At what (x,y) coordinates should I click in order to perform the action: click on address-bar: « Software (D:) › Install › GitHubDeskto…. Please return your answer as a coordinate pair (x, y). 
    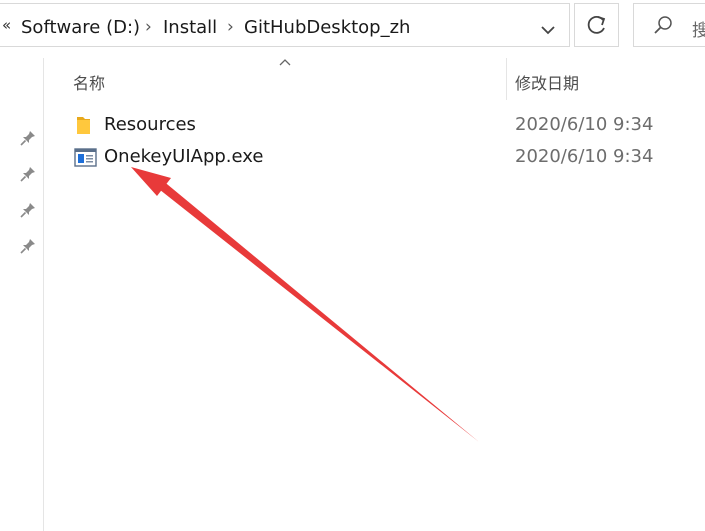
    Looking at the image, I should click on (285, 25).